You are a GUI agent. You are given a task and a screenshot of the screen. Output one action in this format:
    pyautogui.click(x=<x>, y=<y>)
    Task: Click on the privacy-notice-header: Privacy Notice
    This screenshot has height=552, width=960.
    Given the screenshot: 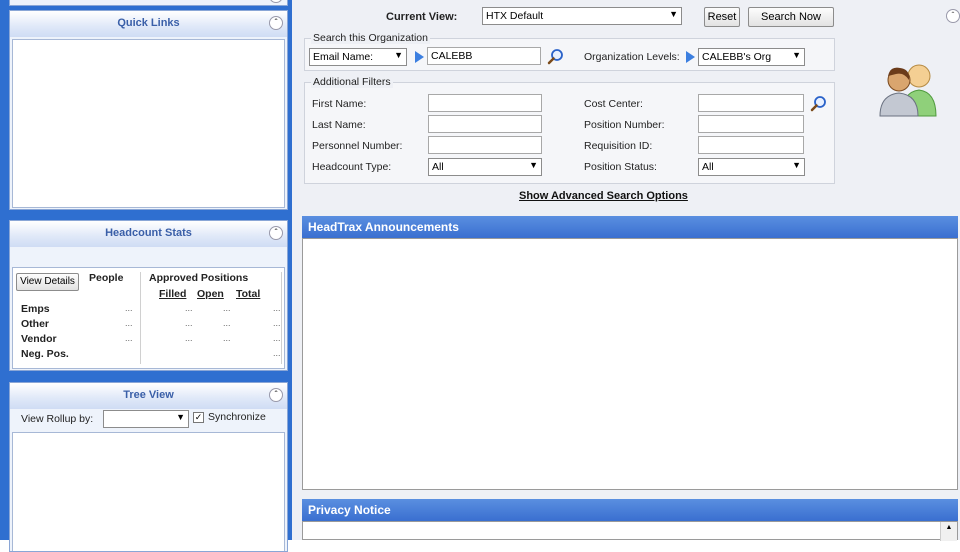 What is the action you would take?
    pyautogui.click(x=630, y=510)
    